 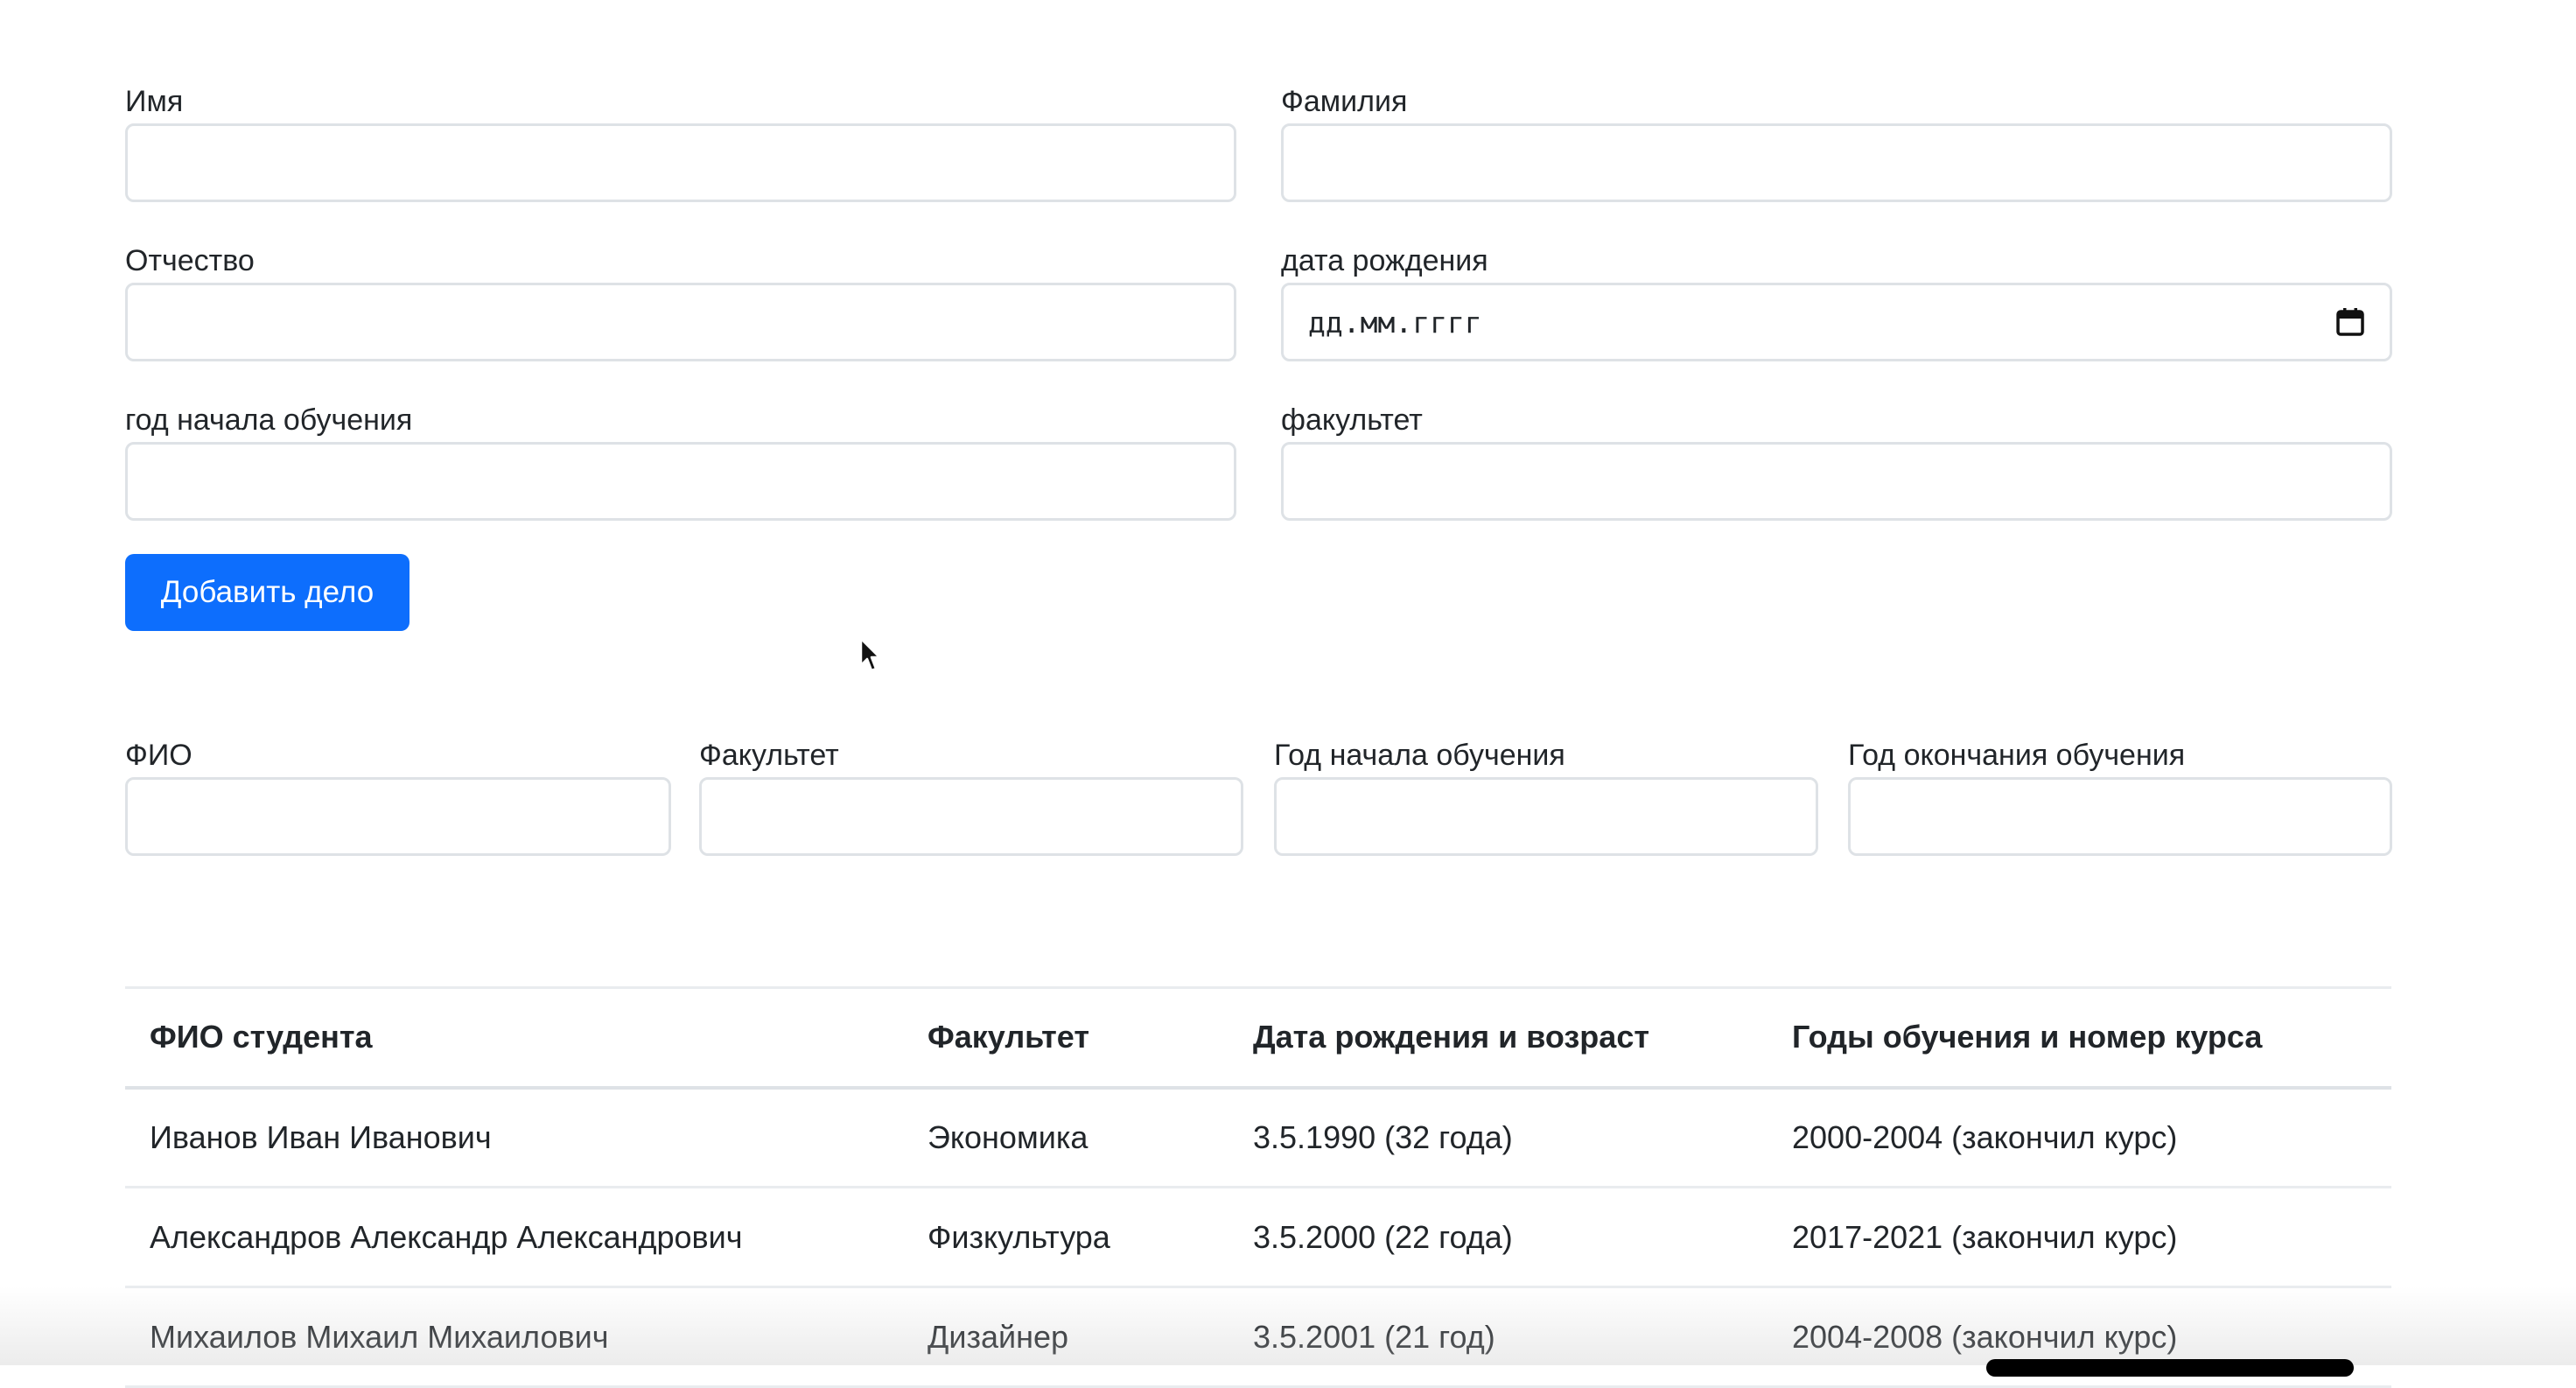 What do you see at coordinates (1344, 101) in the screenshot?
I see `last-name-label: Фамилия` at bounding box center [1344, 101].